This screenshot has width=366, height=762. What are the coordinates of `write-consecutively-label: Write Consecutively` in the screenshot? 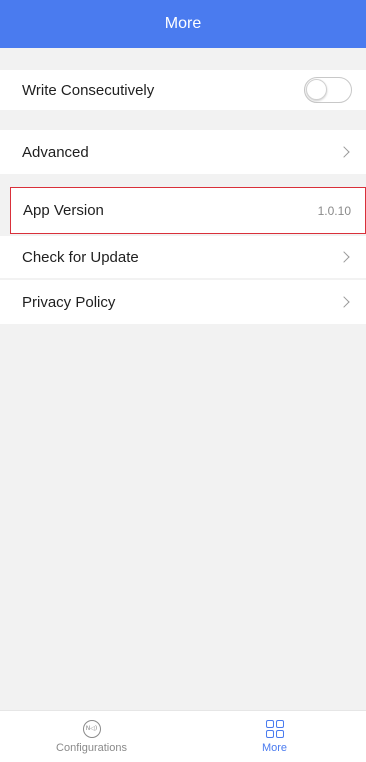 It's located at (88, 90).